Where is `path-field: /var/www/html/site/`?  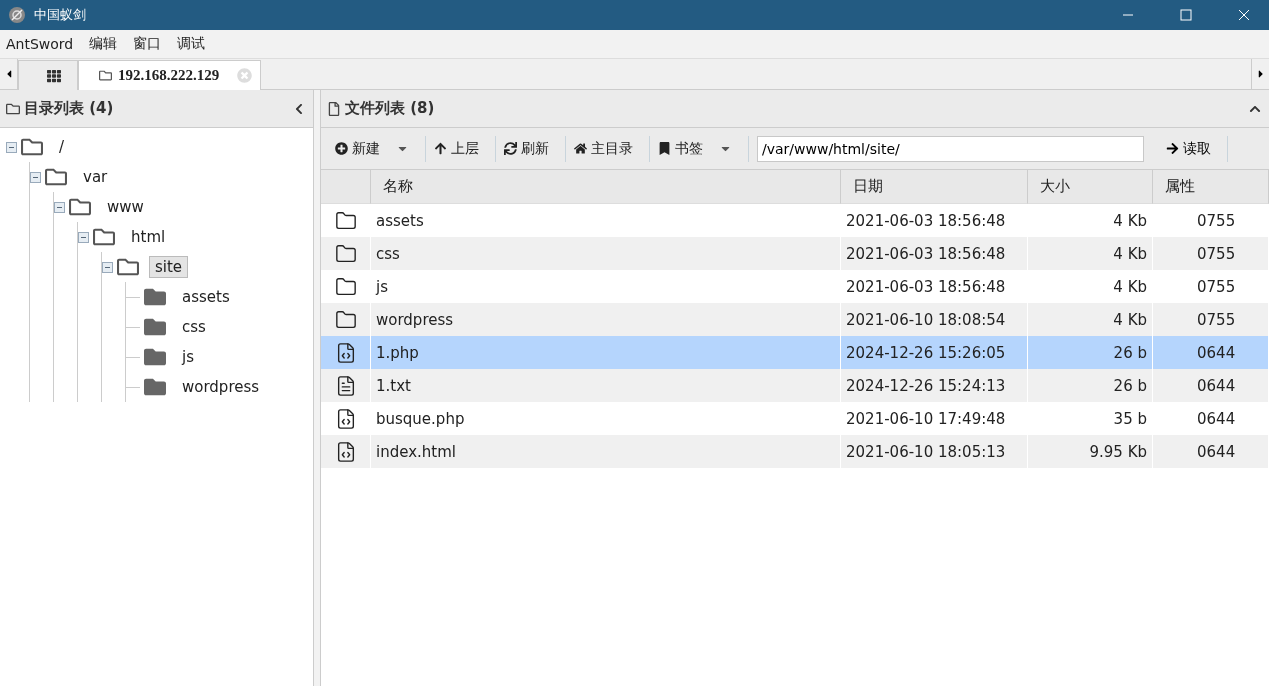
path-field: /var/www/html/site/ is located at coordinates (950, 148).